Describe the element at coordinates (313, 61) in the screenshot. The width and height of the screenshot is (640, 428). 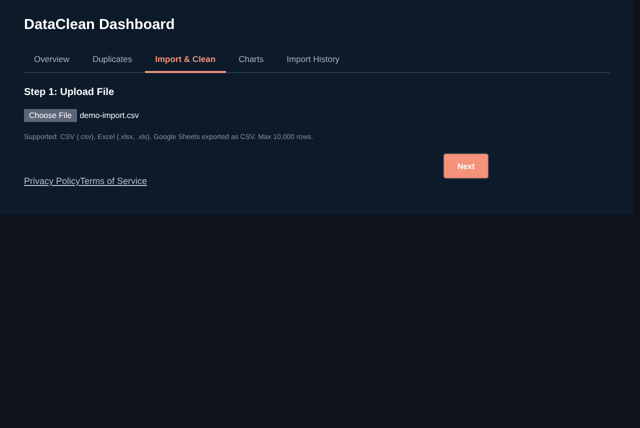
I see `tab: Import History` at that location.